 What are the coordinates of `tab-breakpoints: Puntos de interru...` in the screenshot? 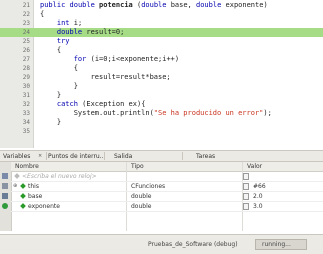 It's located at (76, 156).